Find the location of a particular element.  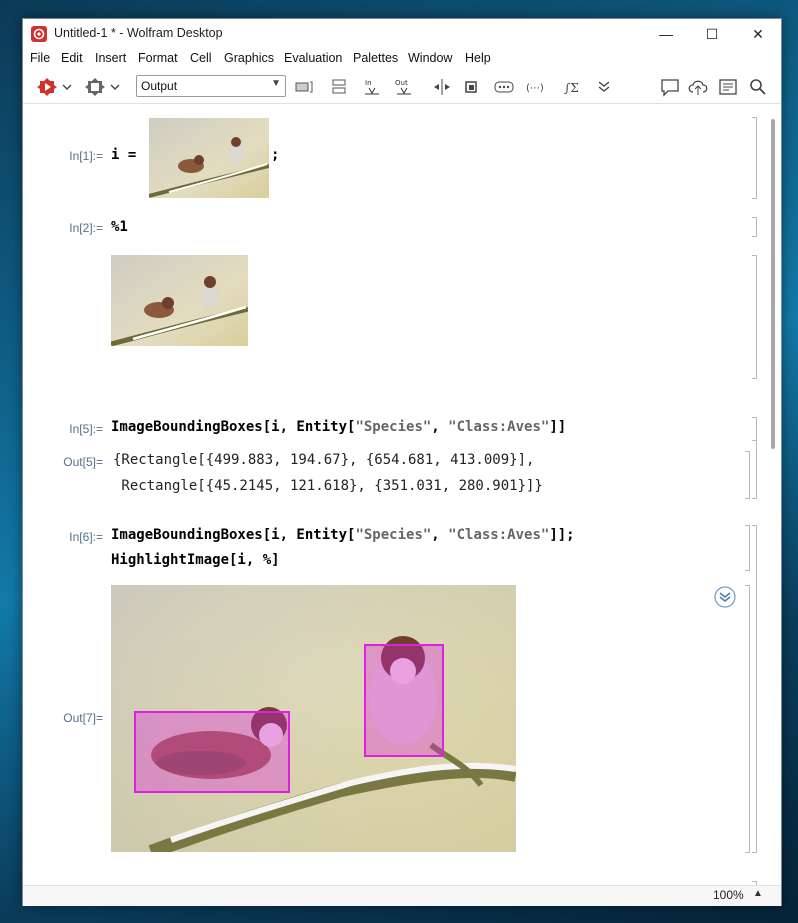

cell-bracket-icon is located at coordinates (340, 87).